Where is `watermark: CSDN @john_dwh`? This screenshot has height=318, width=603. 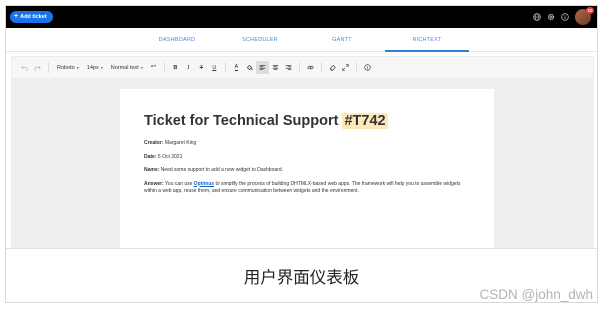 watermark: CSDN @john_dwh is located at coordinates (536, 294).